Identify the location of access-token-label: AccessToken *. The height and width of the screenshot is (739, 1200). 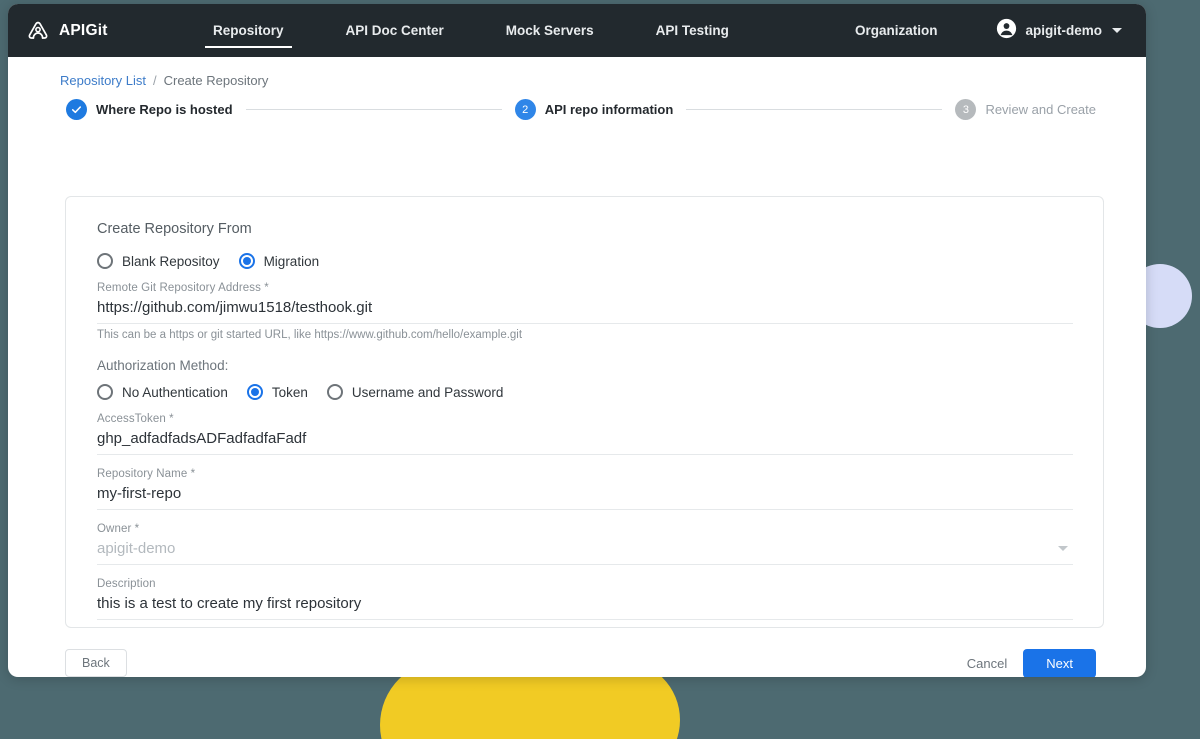
(135, 419).